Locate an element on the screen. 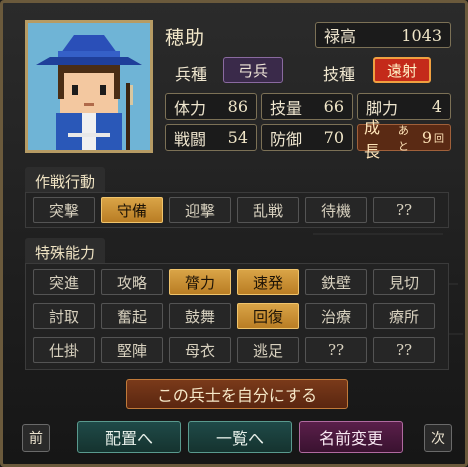 This screenshot has width=468, height=467. tactic-button: 乱戦 is located at coordinates (268, 210).